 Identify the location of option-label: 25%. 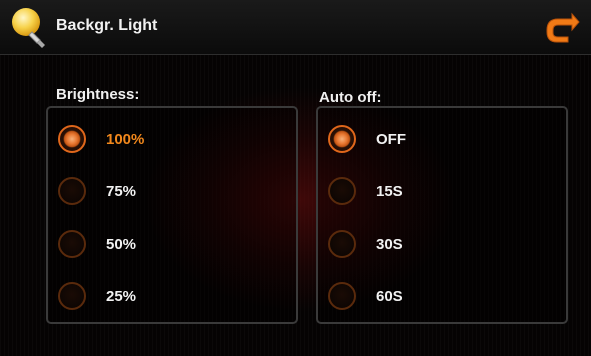
(121, 296).